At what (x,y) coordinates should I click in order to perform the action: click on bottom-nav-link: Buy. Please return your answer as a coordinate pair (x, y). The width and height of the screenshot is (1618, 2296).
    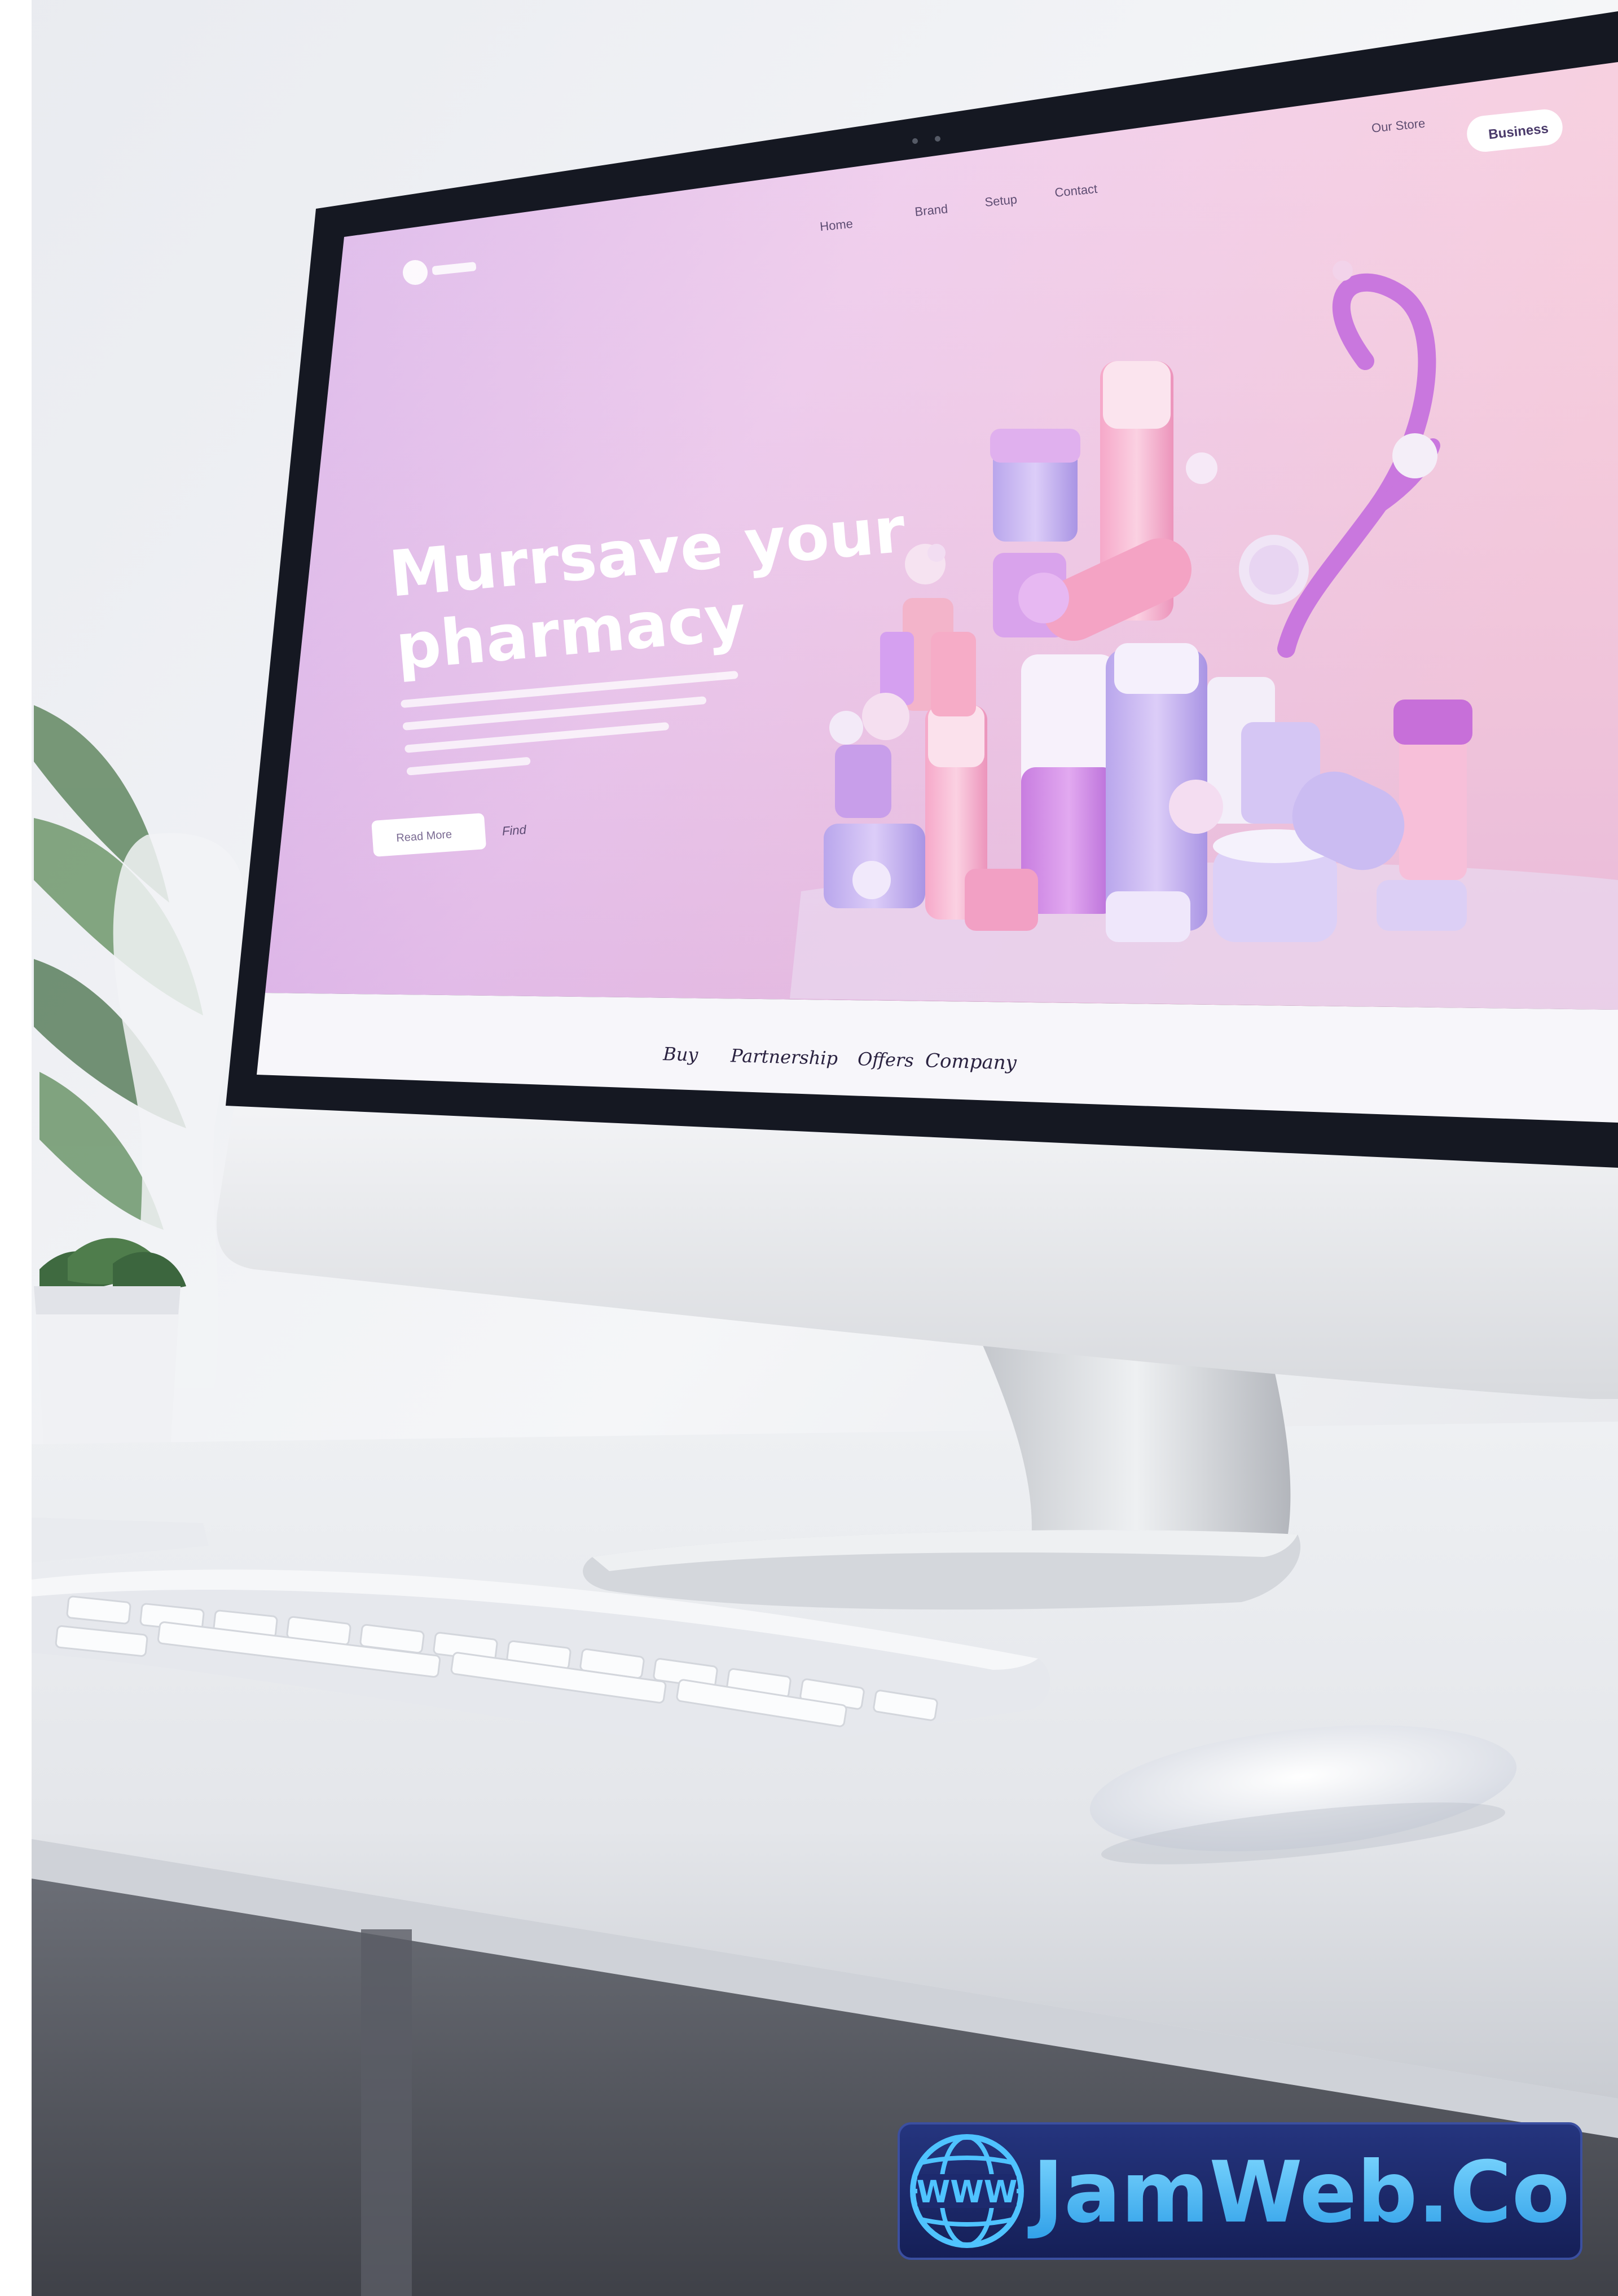
    Looking at the image, I should click on (680, 1054).